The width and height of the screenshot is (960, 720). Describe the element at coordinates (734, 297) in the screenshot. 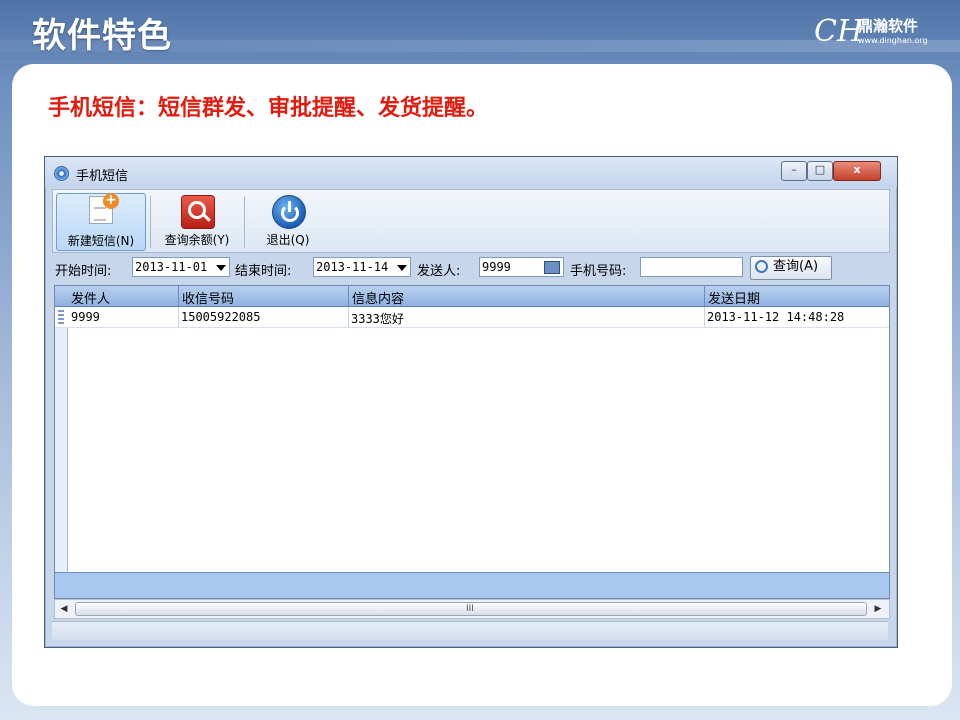

I see `column-header-date: 发送日期` at that location.